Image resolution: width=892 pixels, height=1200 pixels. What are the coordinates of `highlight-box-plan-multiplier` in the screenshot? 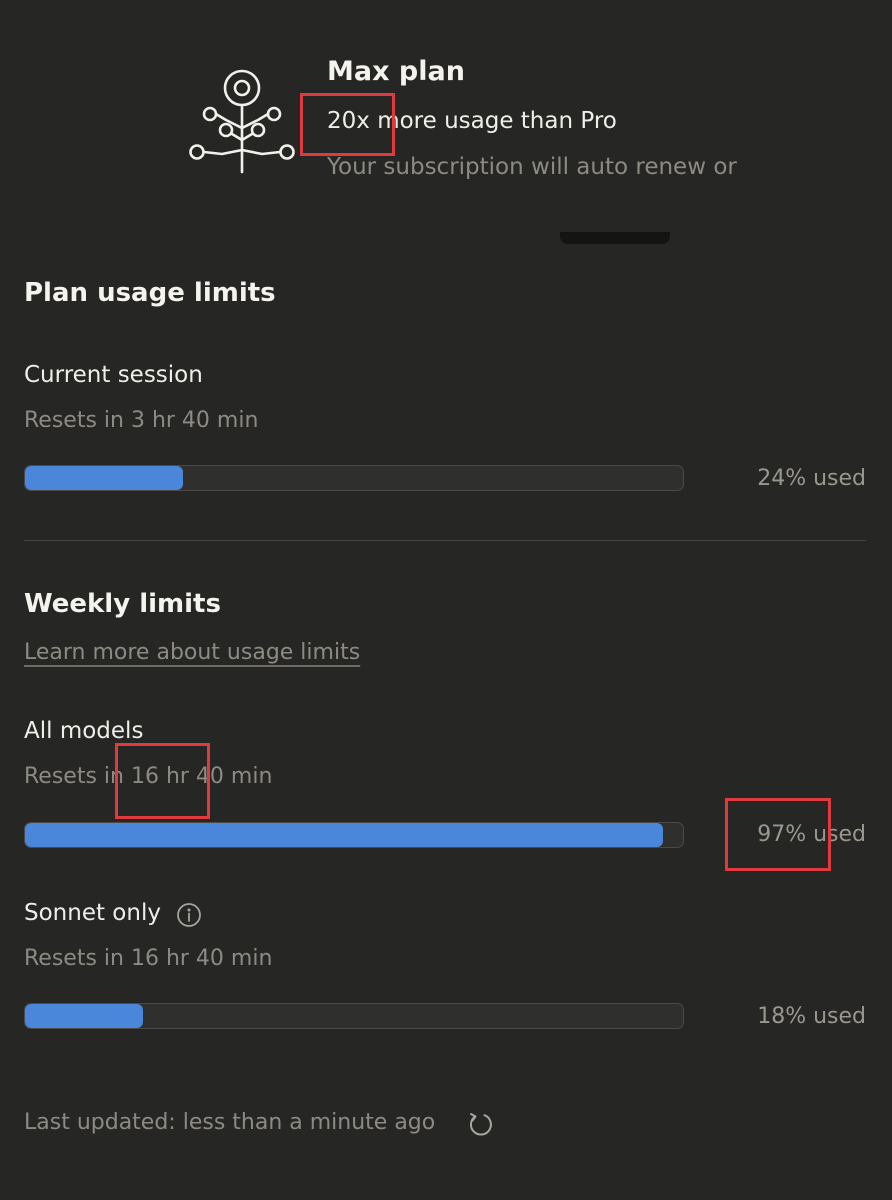 It's located at (347, 124).